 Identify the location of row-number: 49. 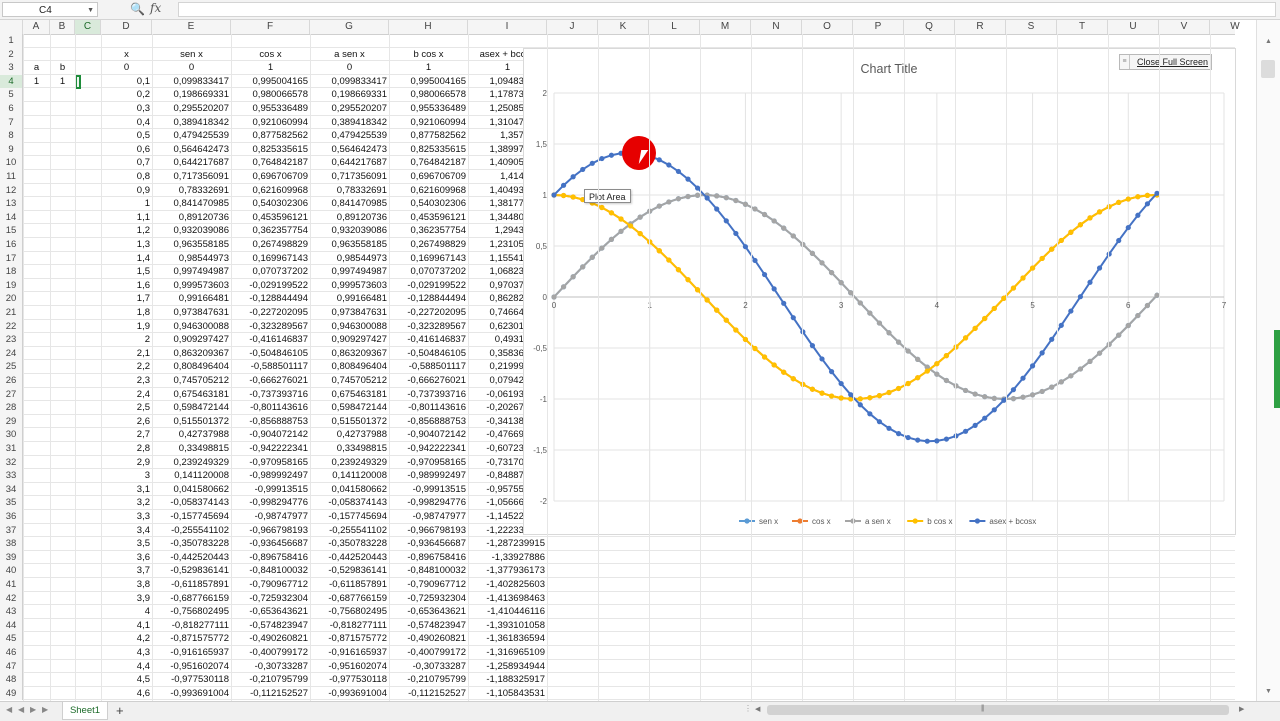
(11, 693).